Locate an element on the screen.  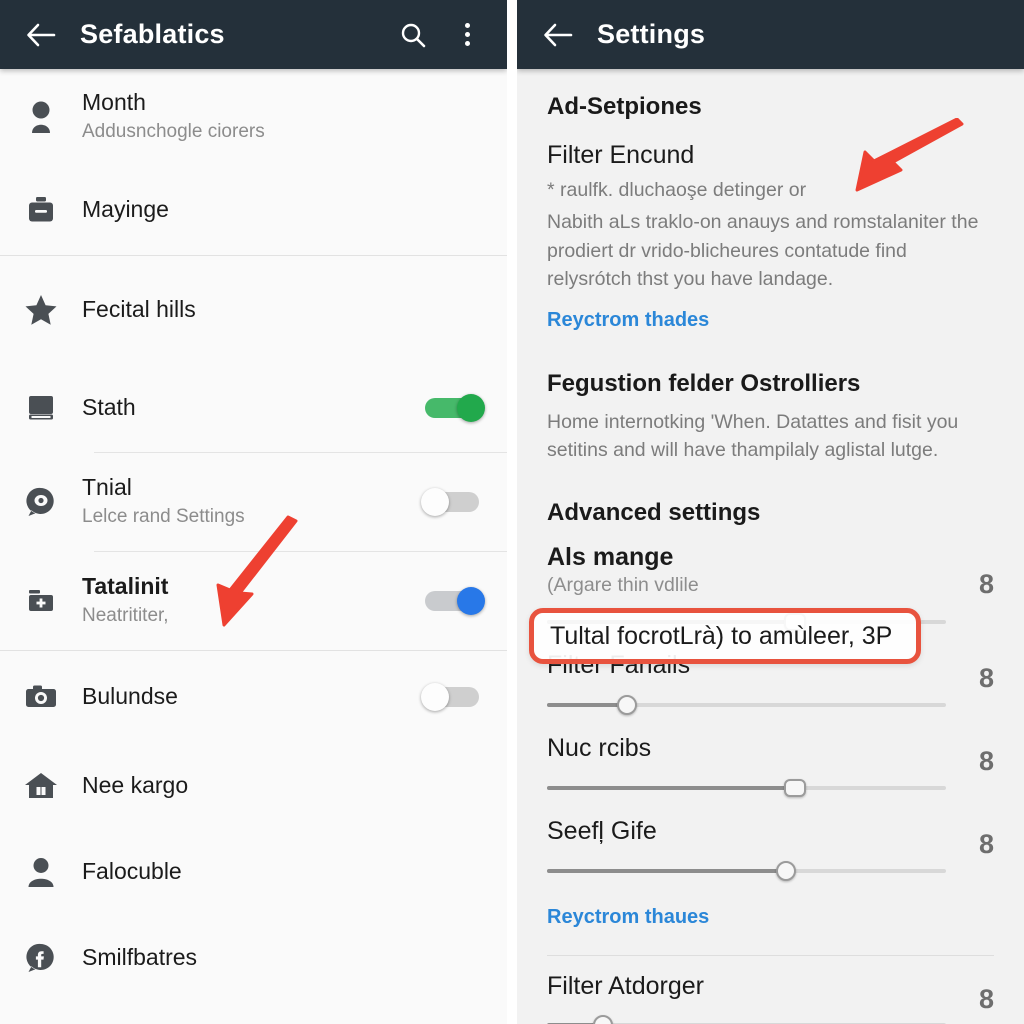
list-item: Stath is located at coordinates (253, 408).